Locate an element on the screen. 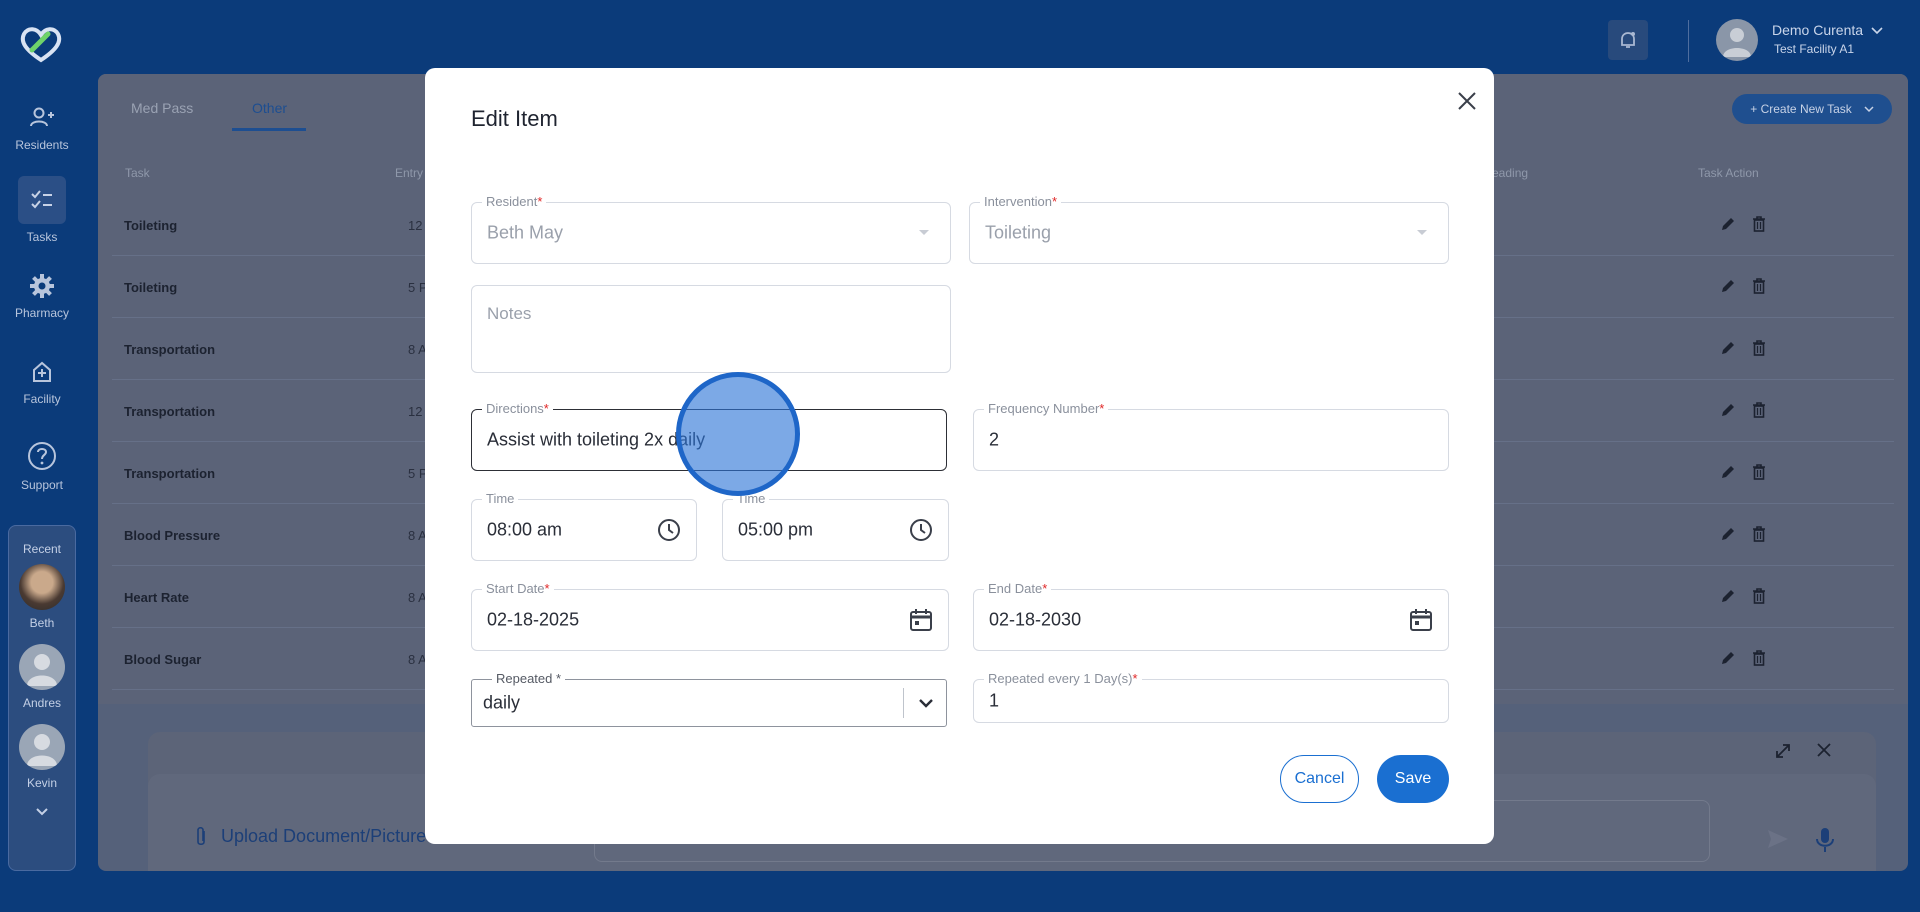 Image resolution: width=1920 pixels, height=912 pixels. directions-label: Directions* is located at coordinates (517, 408).